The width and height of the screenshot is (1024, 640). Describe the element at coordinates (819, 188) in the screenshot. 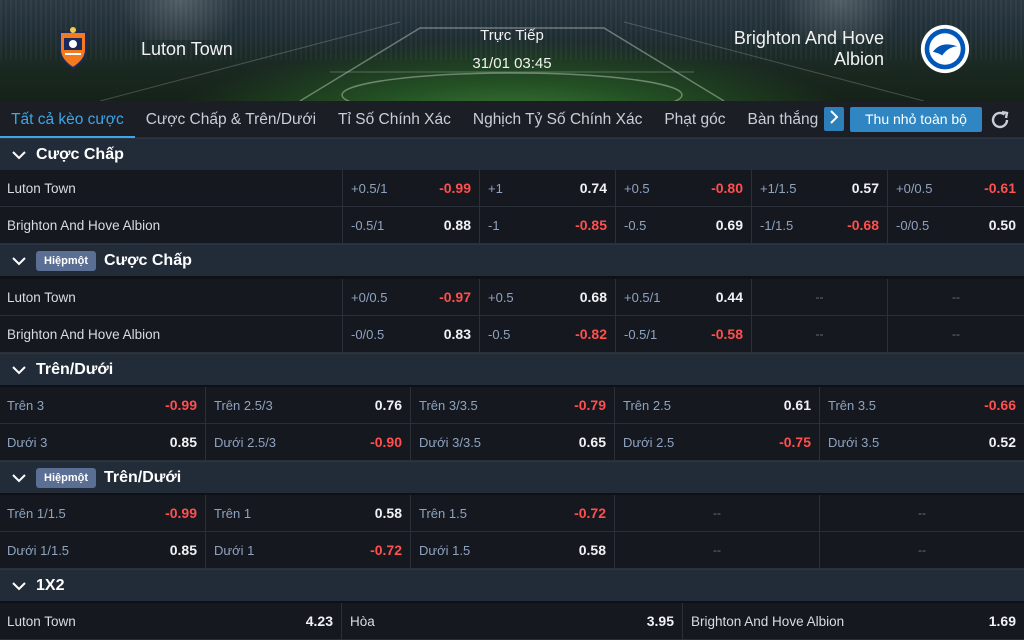

I see `odds-cell: +1/1.5 0.57` at that location.